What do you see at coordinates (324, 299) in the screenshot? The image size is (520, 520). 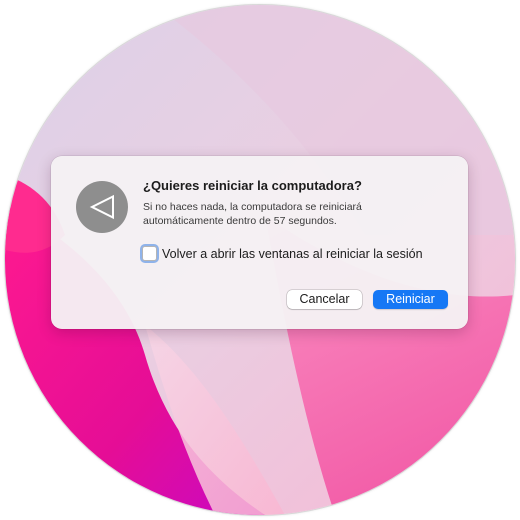 I see `cancel-button: Cancelar` at bounding box center [324, 299].